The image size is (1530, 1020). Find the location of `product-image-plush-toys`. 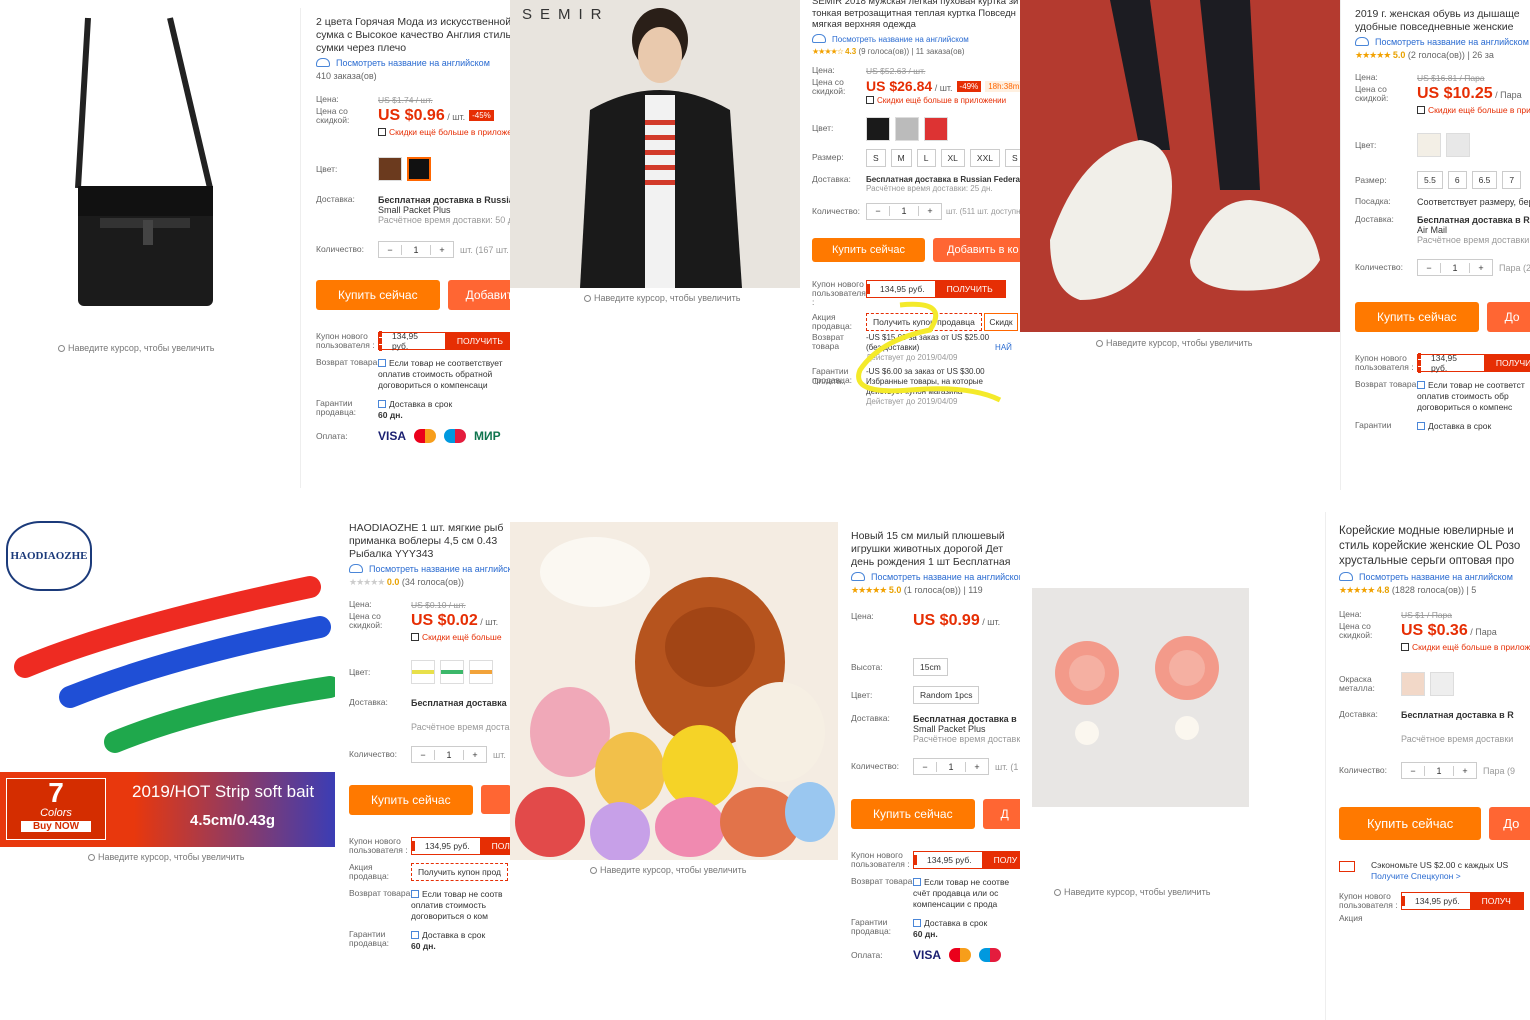

product-image-plush-toys is located at coordinates (674, 691).